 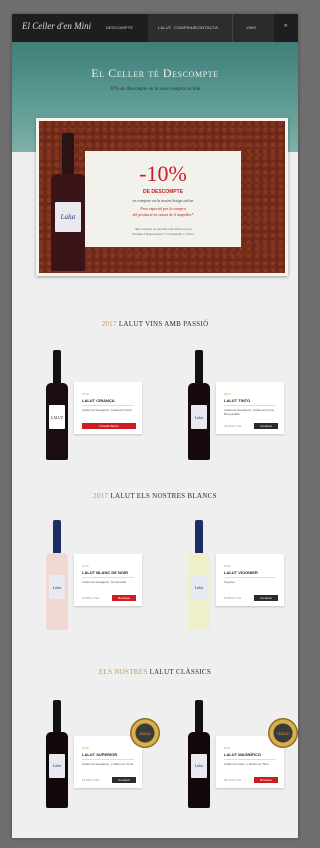 I want to click on product-grapes: Viognier, so click(x=229, y=582).